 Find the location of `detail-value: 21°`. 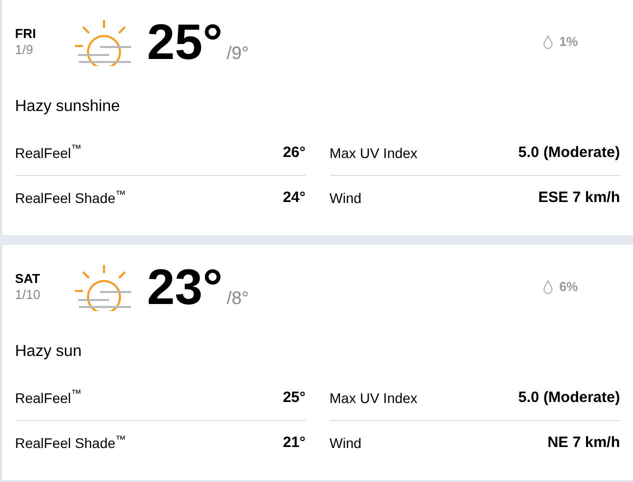

detail-value: 21° is located at coordinates (294, 443).